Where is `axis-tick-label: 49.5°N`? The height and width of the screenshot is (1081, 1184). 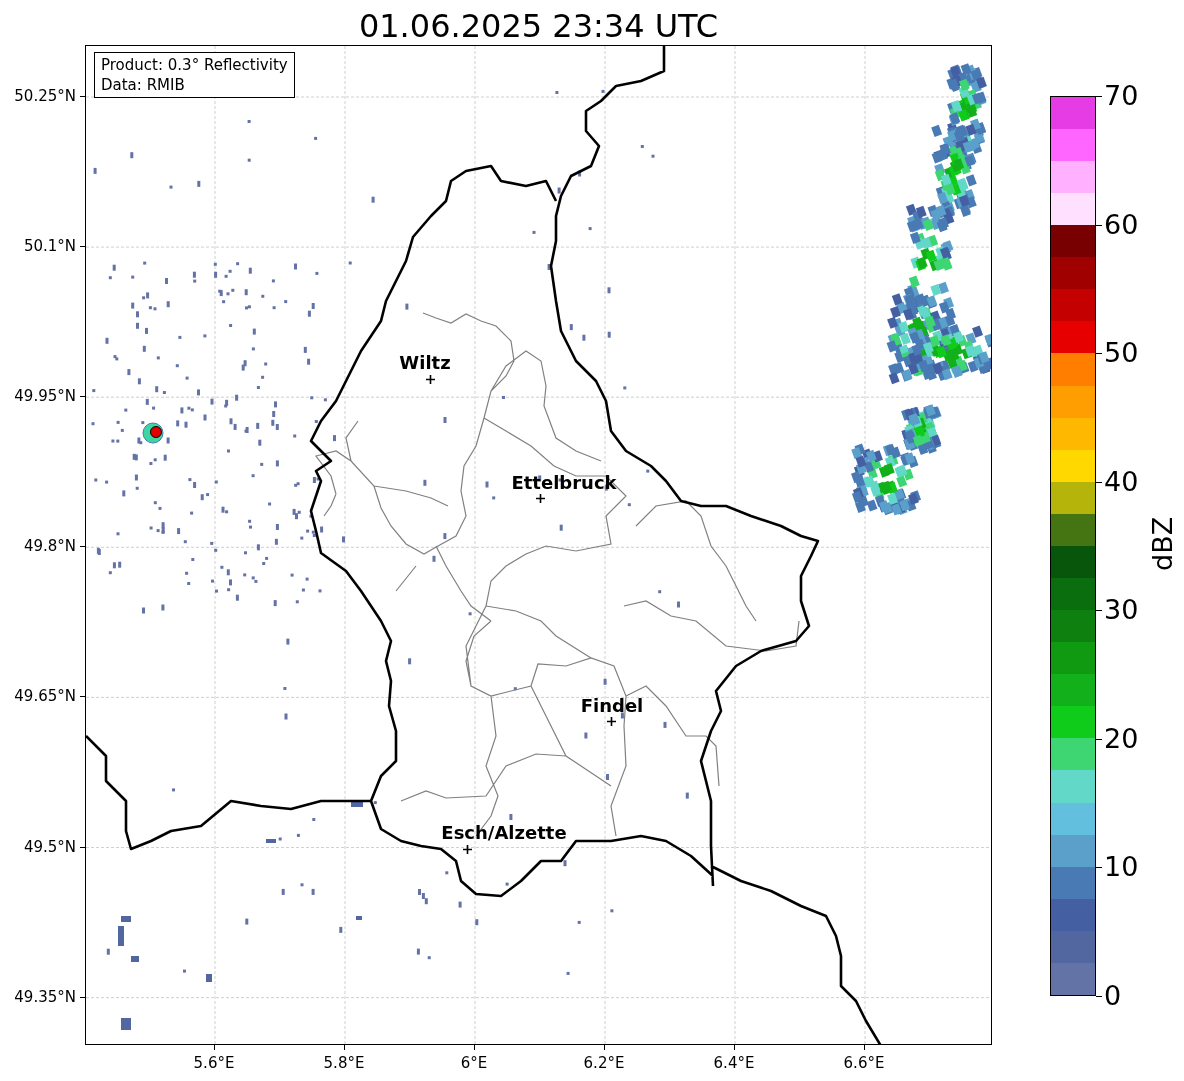
axis-tick-label: 49.5°N is located at coordinates (49, 846).